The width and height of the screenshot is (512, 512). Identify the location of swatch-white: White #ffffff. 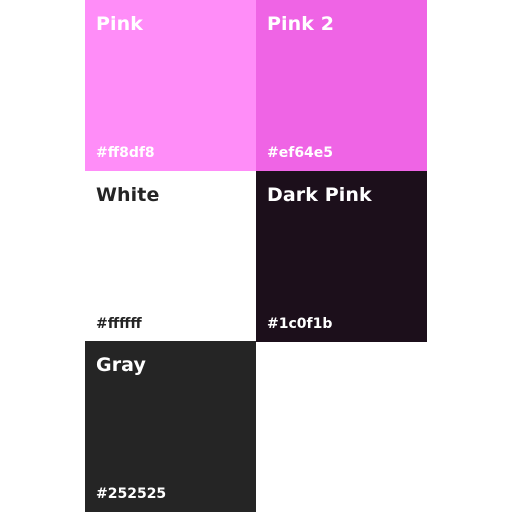
(170, 256).